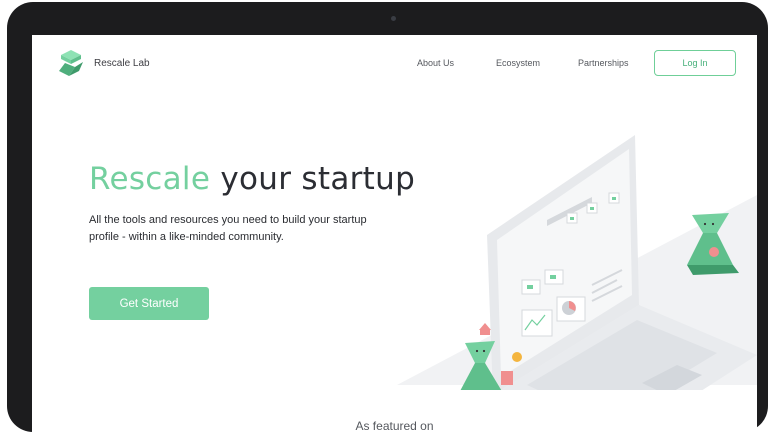 The width and height of the screenshot is (775, 435). What do you see at coordinates (518, 63) in the screenshot?
I see `nav-link-ecosystem: Ecosystem` at bounding box center [518, 63].